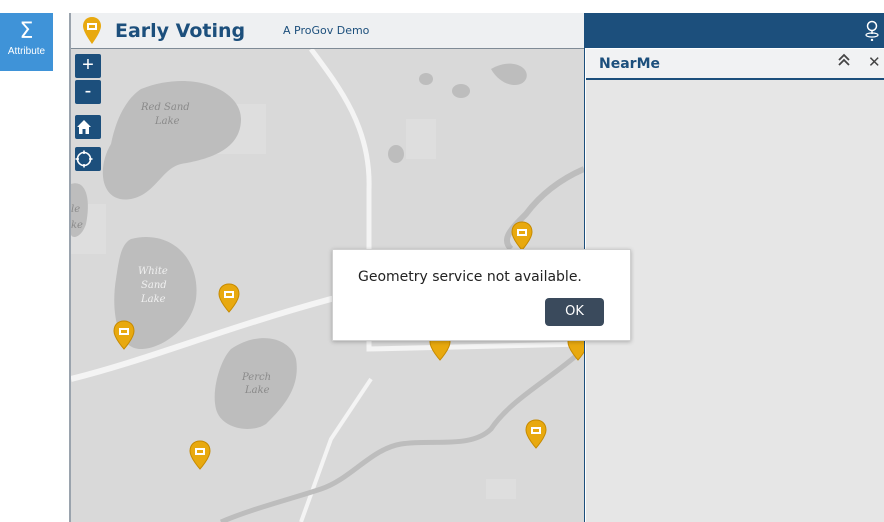 This screenshot has height=522, width=884. I want to click on top-strip, so click(442, 6).